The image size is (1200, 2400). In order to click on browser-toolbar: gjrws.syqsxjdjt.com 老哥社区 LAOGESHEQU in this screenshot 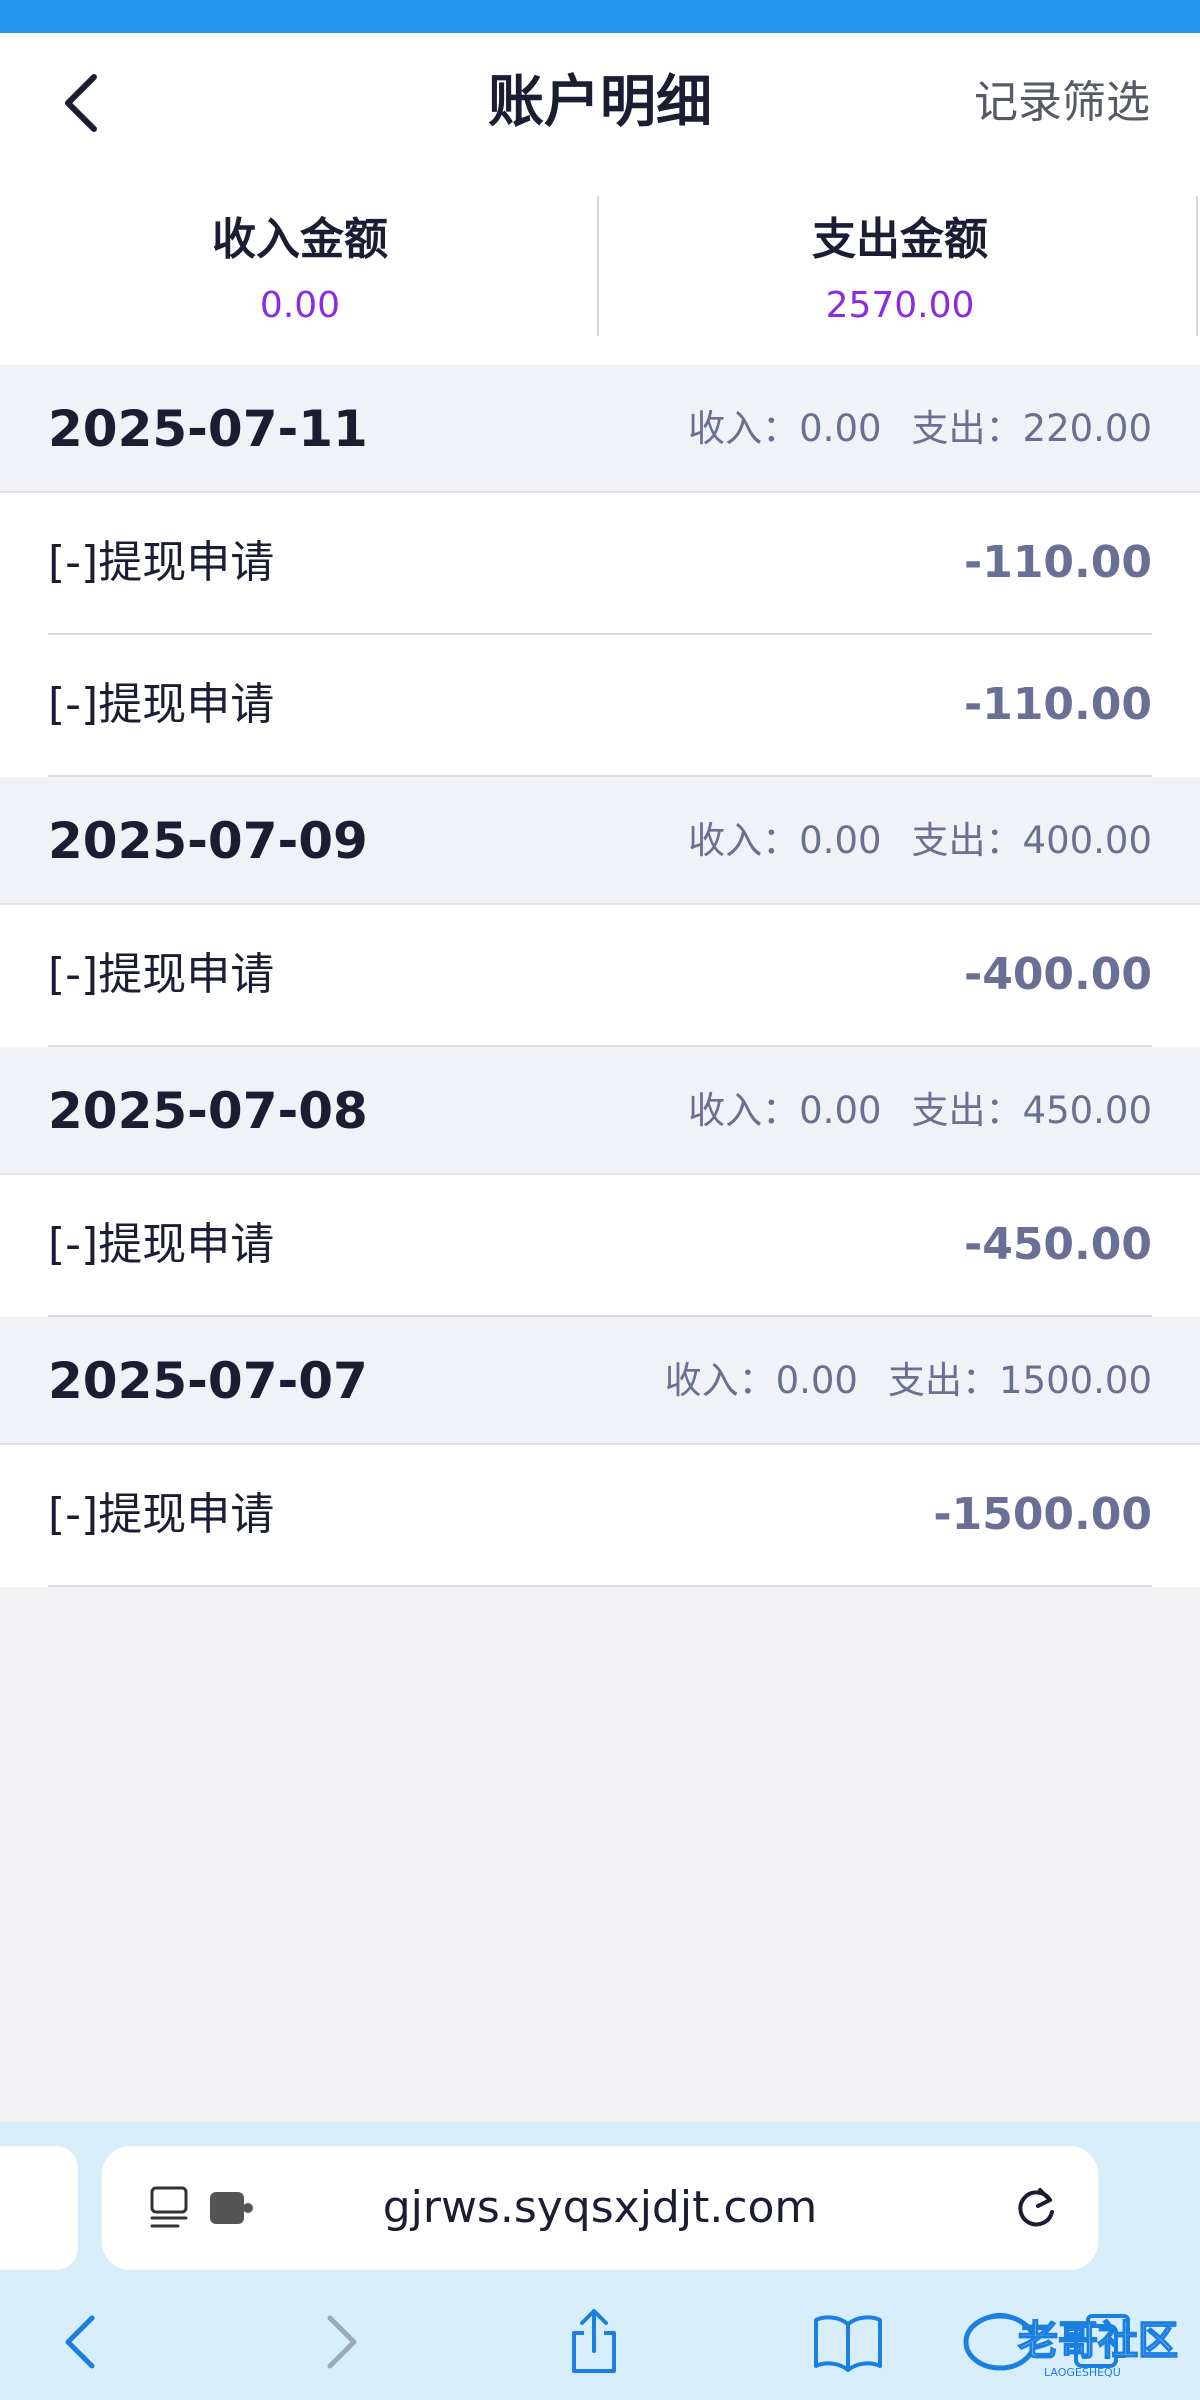, I will do `click(600, 2261)`.